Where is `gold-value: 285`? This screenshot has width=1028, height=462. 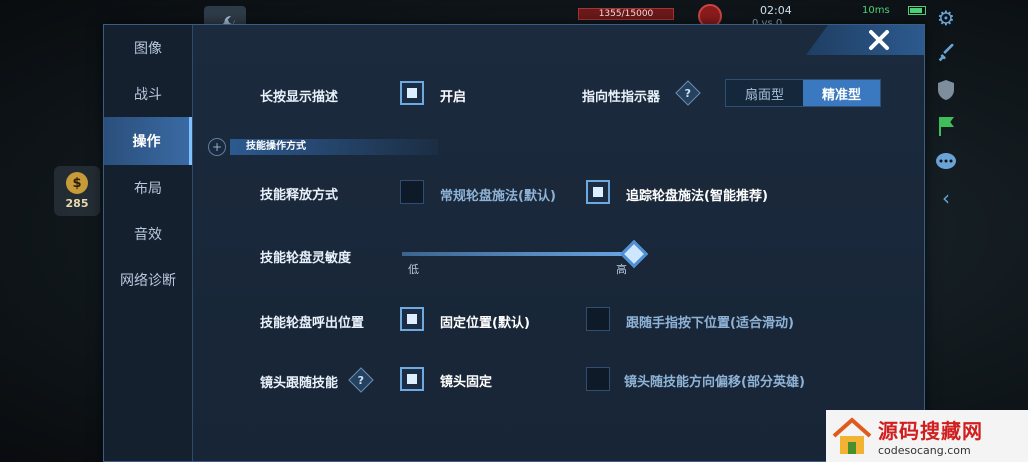 gold-value: 285 is located at coordinates (77, 203).